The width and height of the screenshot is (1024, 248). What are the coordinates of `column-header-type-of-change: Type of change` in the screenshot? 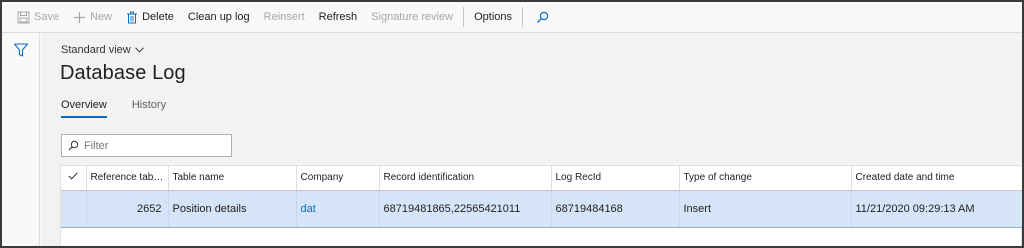 It's located at (765, 178).